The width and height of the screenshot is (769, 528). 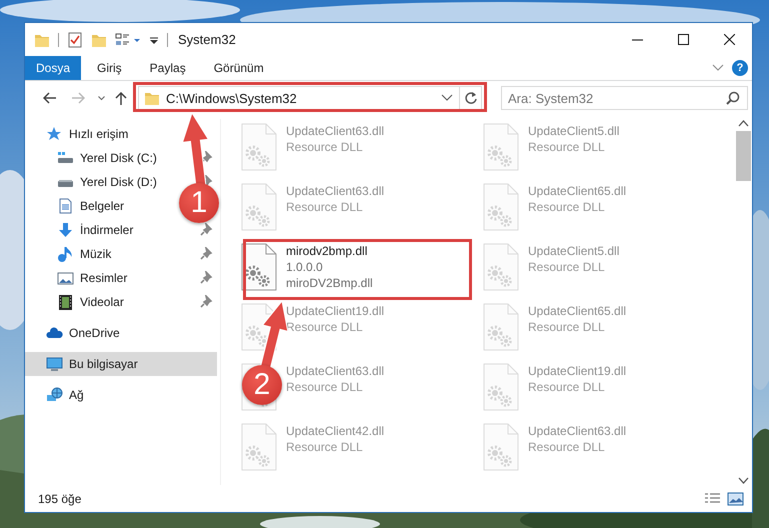 I want to click on address-field: C:\Windows\System32, so click(x=310, y=98).